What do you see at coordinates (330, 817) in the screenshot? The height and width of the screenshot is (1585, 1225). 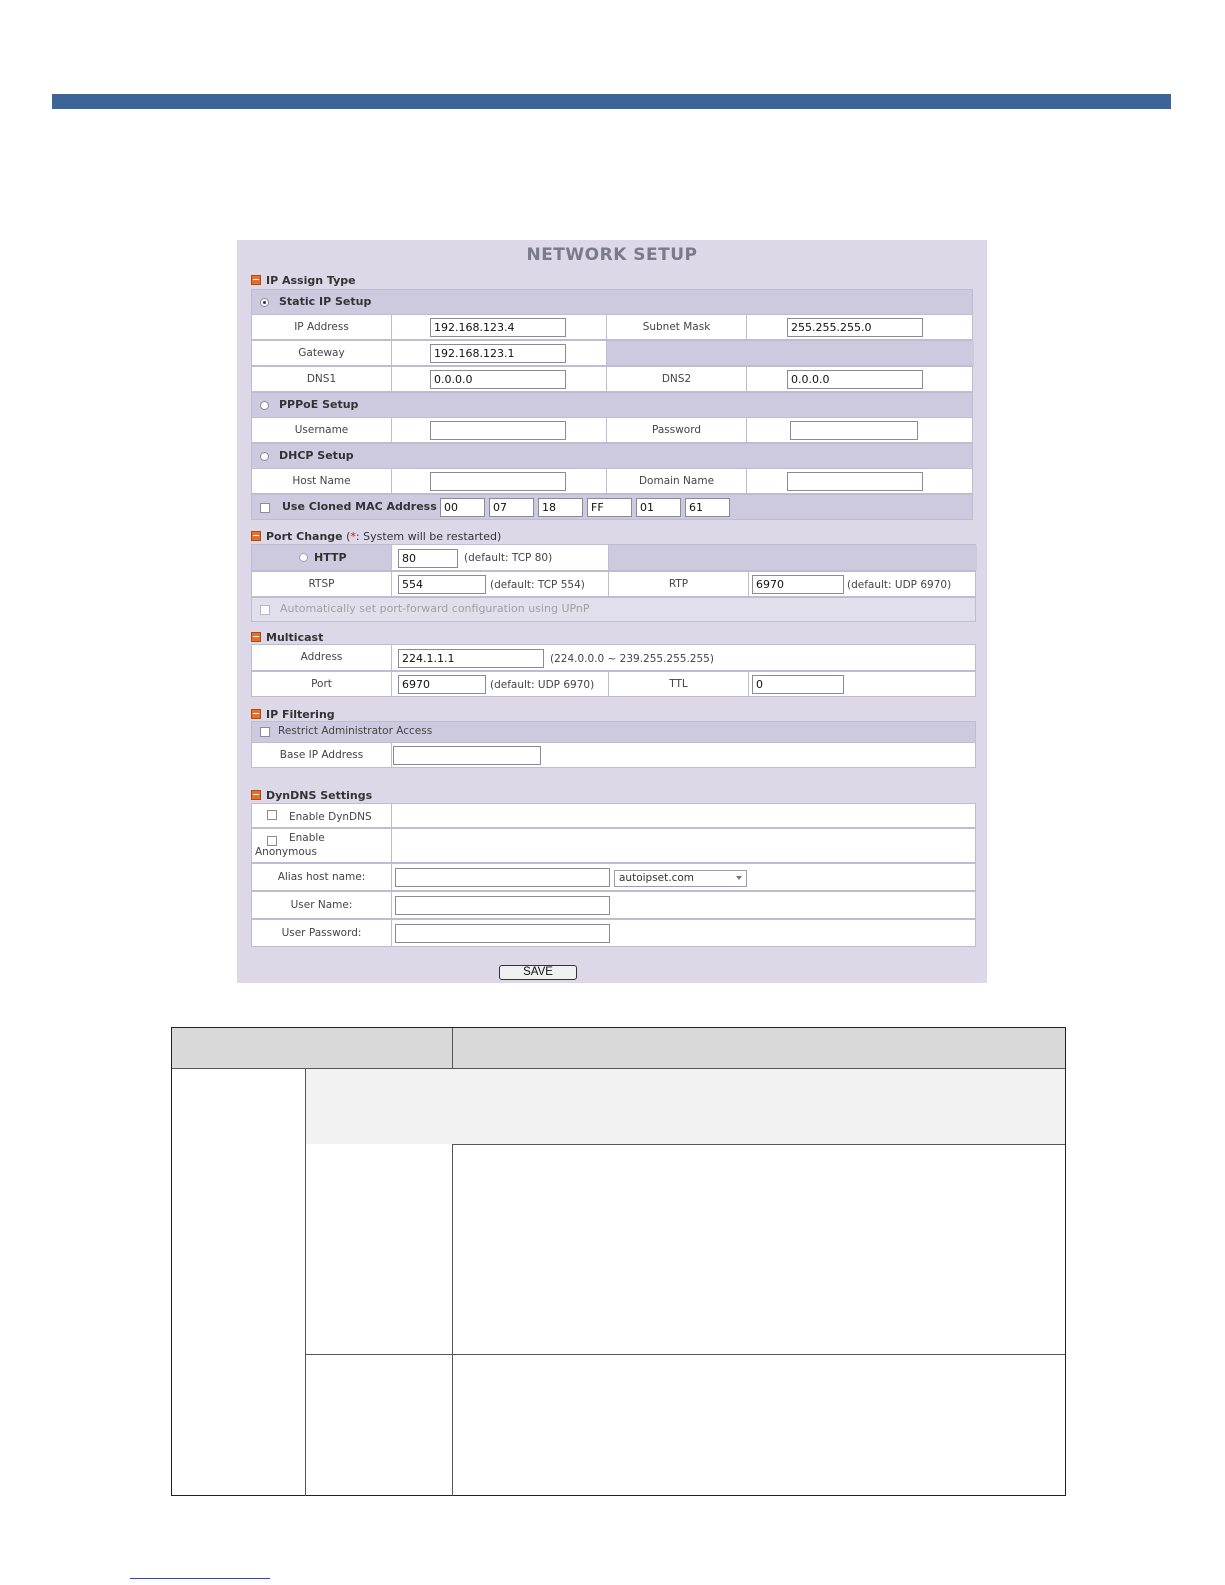 I see `enable-dyndns-label: Enable DynDNS` at bounding box center [330, 817].